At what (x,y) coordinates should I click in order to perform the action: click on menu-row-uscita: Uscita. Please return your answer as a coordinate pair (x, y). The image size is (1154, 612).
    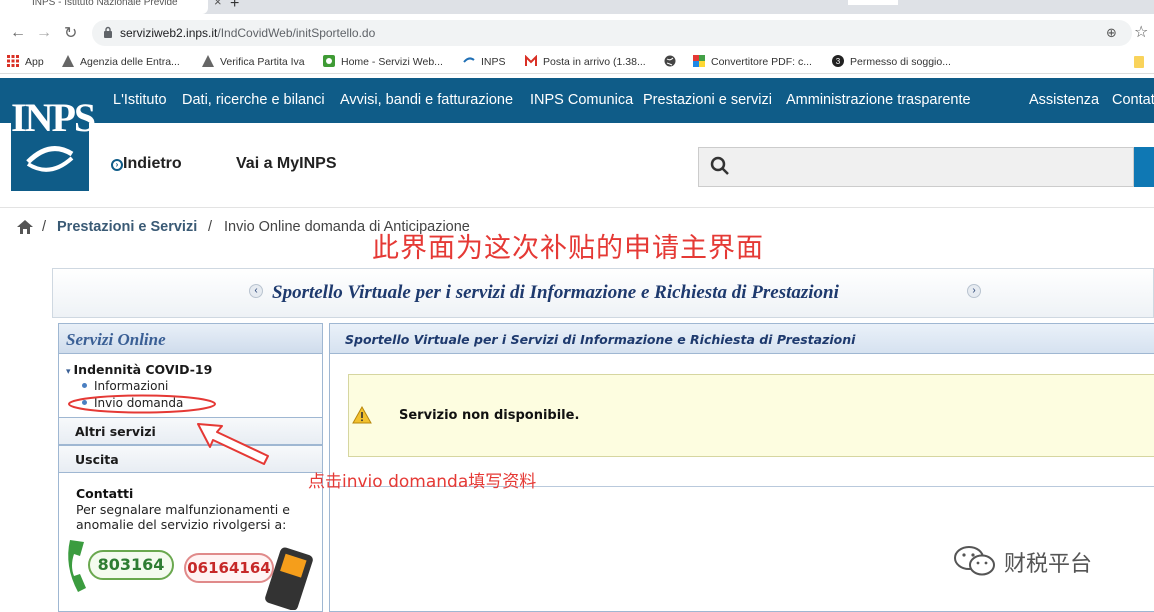
    Looking at the image, I should click on (190, 459).